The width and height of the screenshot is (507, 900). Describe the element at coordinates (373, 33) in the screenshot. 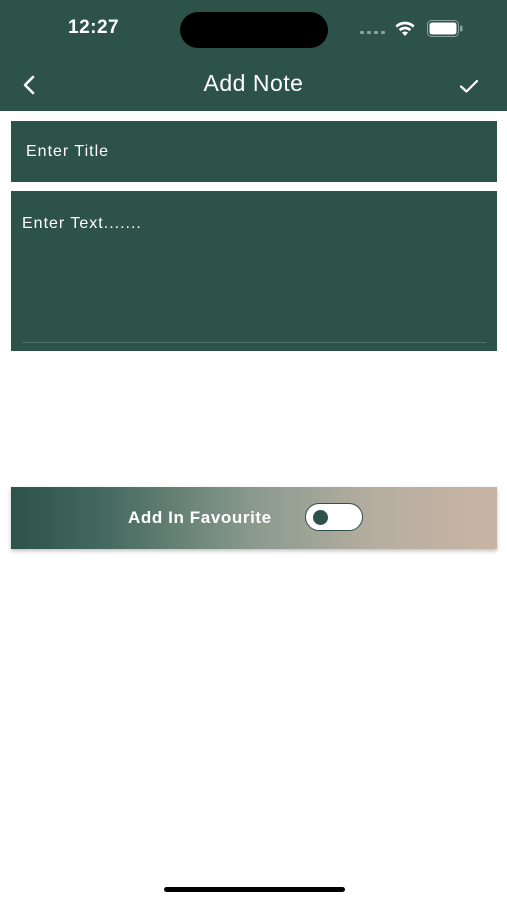

I see `cellular-signal-icon` at that location.